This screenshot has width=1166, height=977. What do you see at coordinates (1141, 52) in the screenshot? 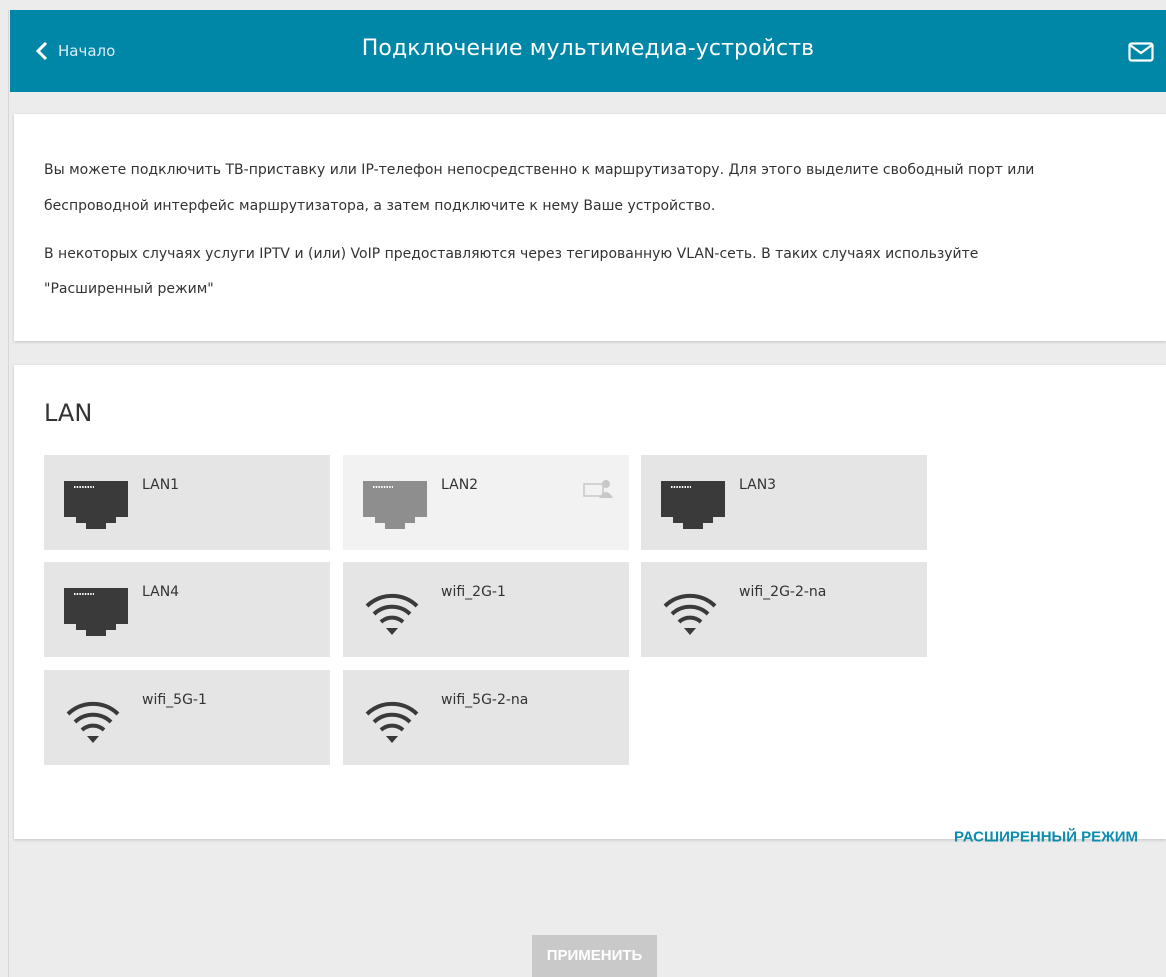
I see `mail-icon` at bounding box center [1141, 52].